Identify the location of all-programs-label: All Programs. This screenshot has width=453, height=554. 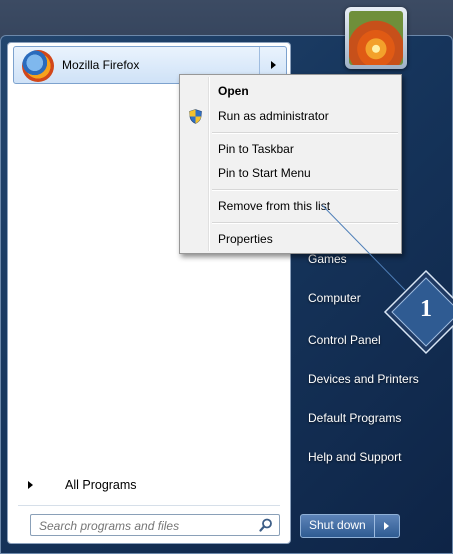
(101, 485).